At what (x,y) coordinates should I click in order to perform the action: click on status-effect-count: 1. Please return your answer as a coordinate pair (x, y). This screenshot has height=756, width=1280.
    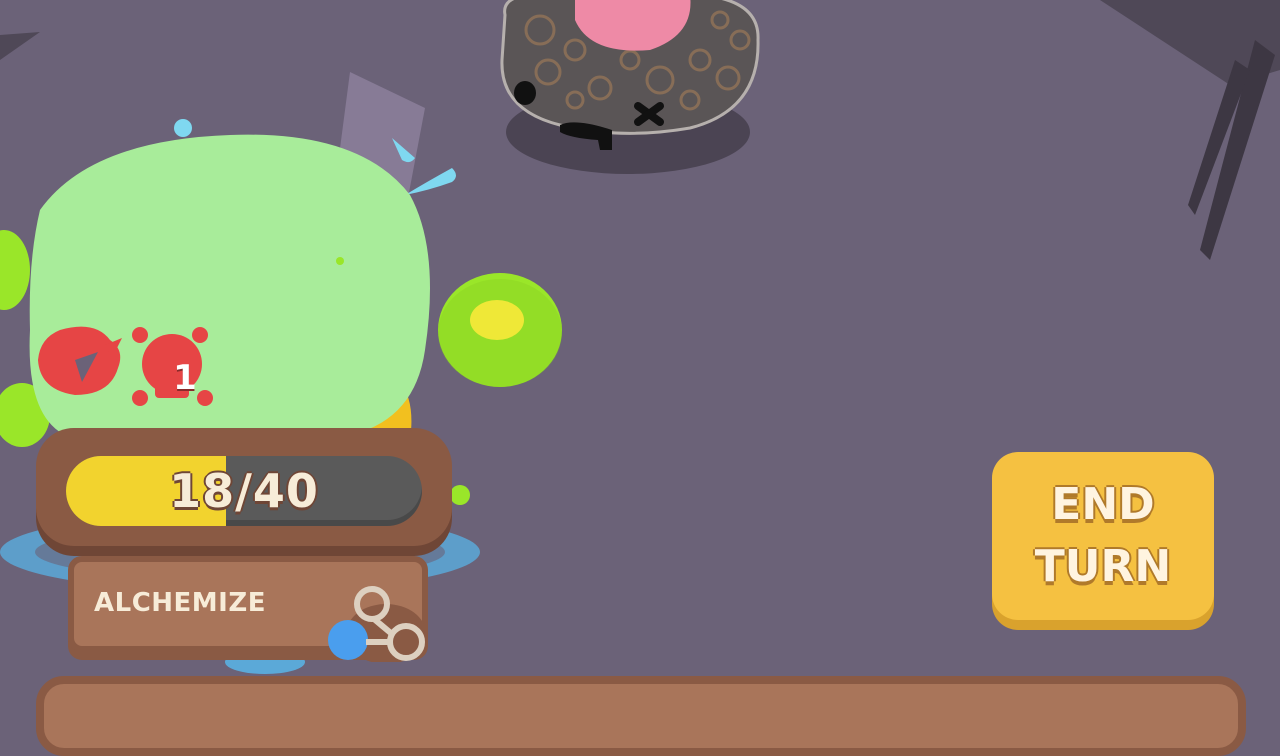
    Looking at the image, I should click on (185, 378).